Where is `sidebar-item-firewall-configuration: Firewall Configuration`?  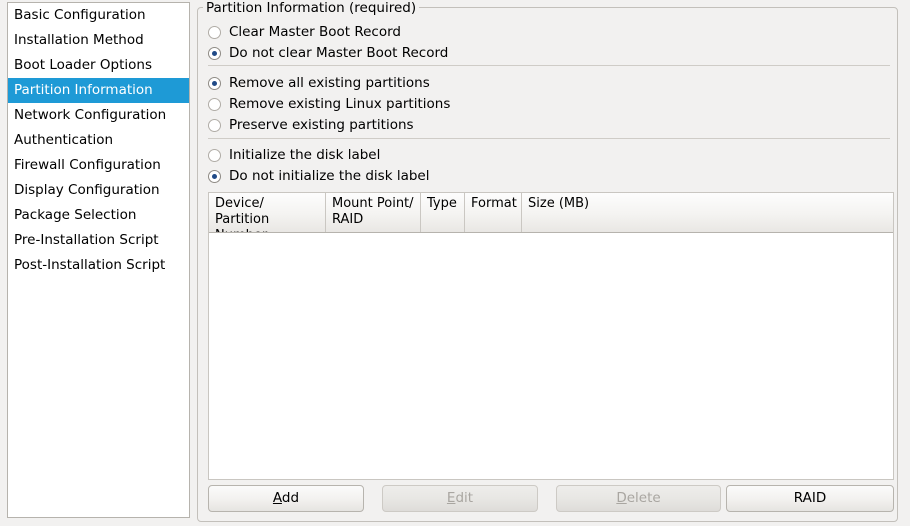
sidebar-item-firewall-configuration: Firewall Configuration is located at coordinates (98, 165).